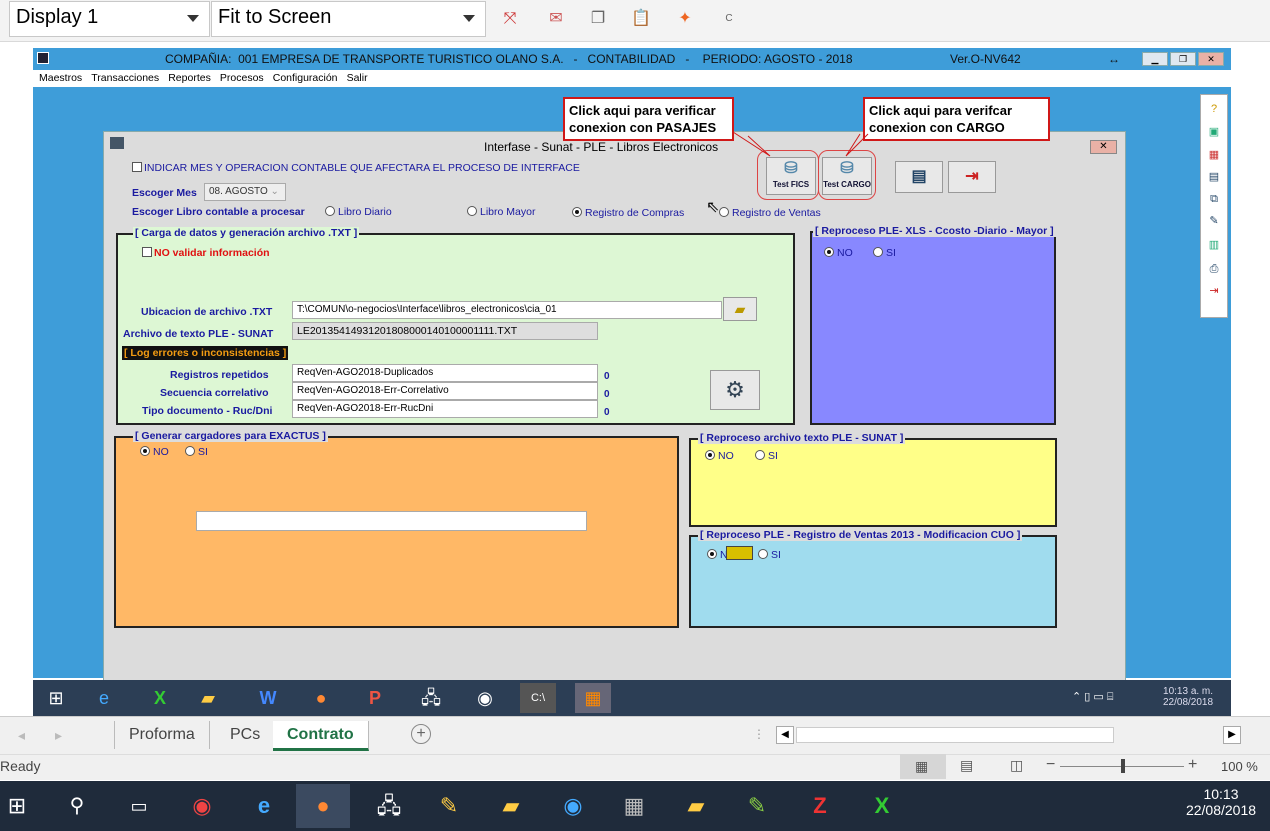 This screenshot has height=831, width=1270. I want to click on folder-button: ▰, so click(740, 309).